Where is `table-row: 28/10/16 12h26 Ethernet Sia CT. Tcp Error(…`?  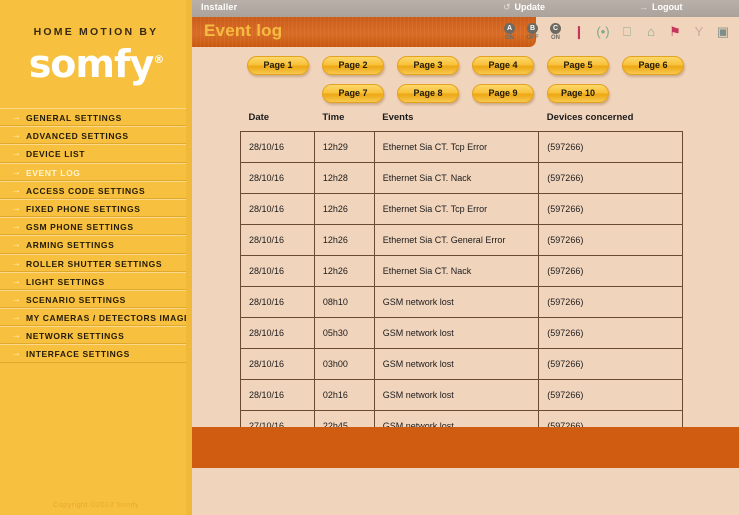 table-row: 28/10/16 12h26 Ethernet Sia CT. Tcp Error(… is located at coordinates (461, 209).